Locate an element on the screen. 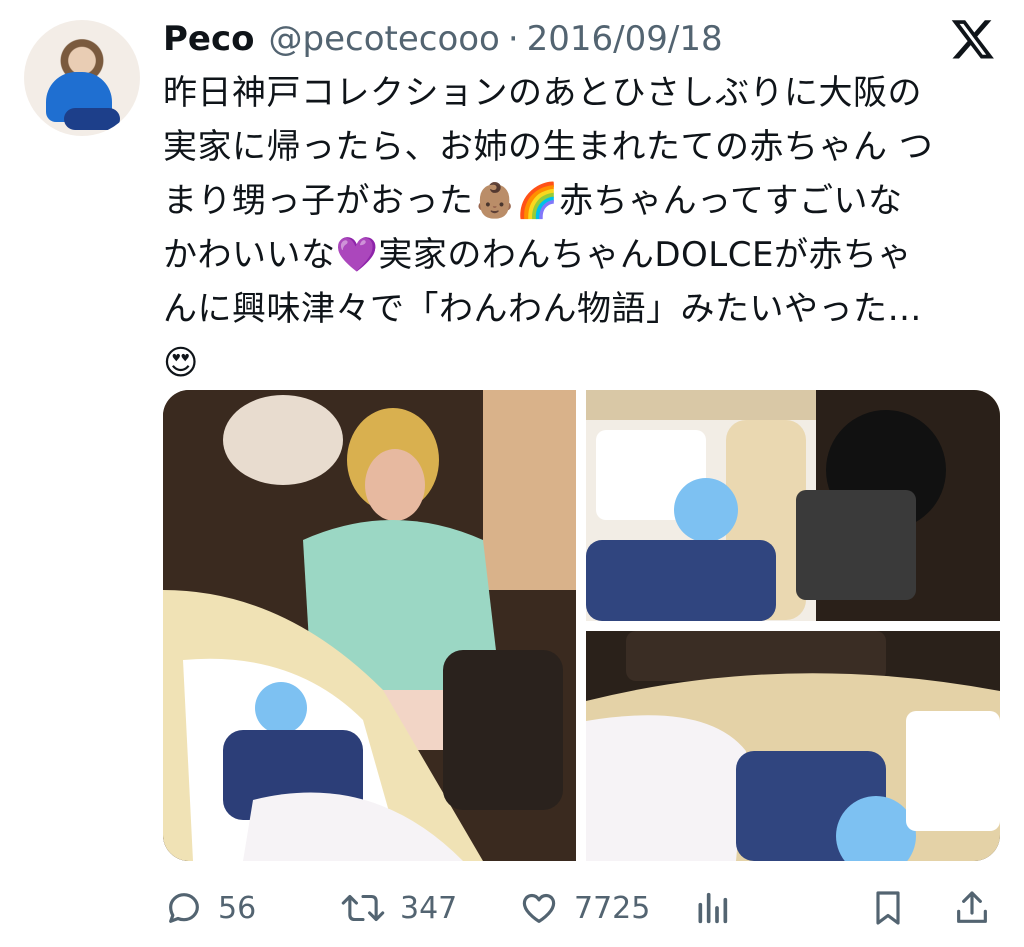  heart-icon is located at coordinates (539, 908).